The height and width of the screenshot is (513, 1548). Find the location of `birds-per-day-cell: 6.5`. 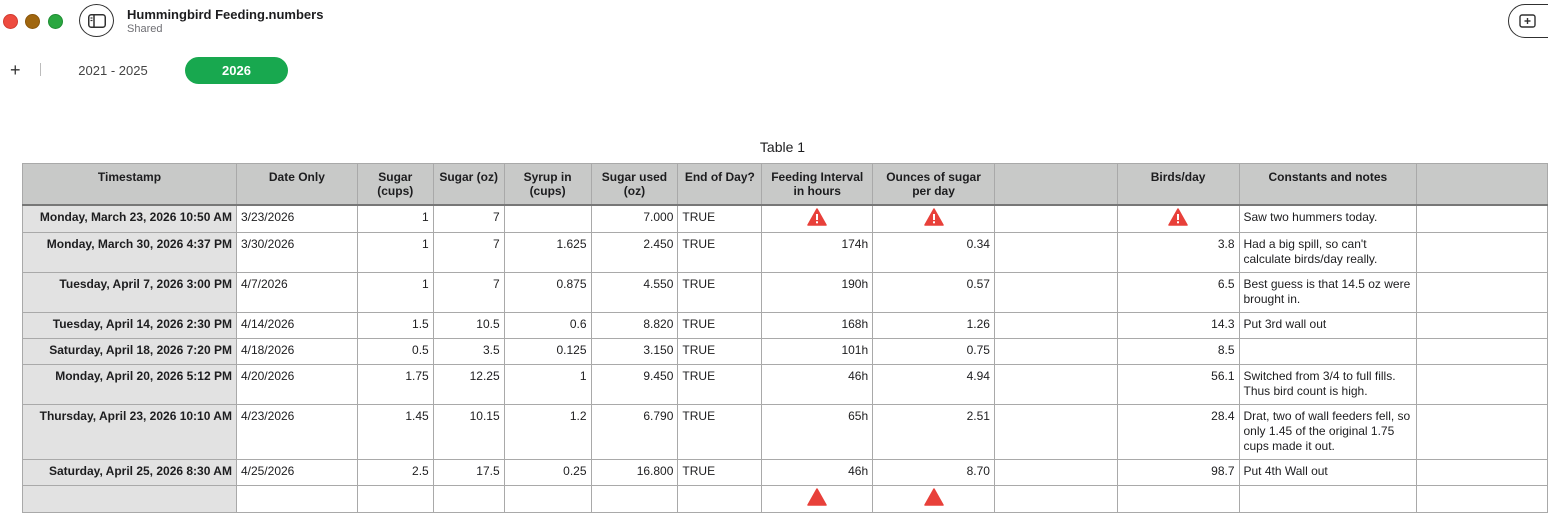

birds-per-day-cell: 6.5 is located at coordinates (1178, 292).